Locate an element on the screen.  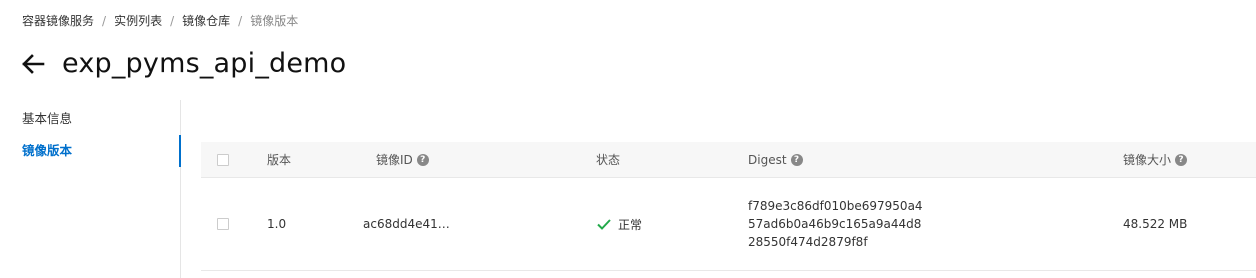
side-nav: 基本信息 镜像版本 is located at coordinates (90, 189).